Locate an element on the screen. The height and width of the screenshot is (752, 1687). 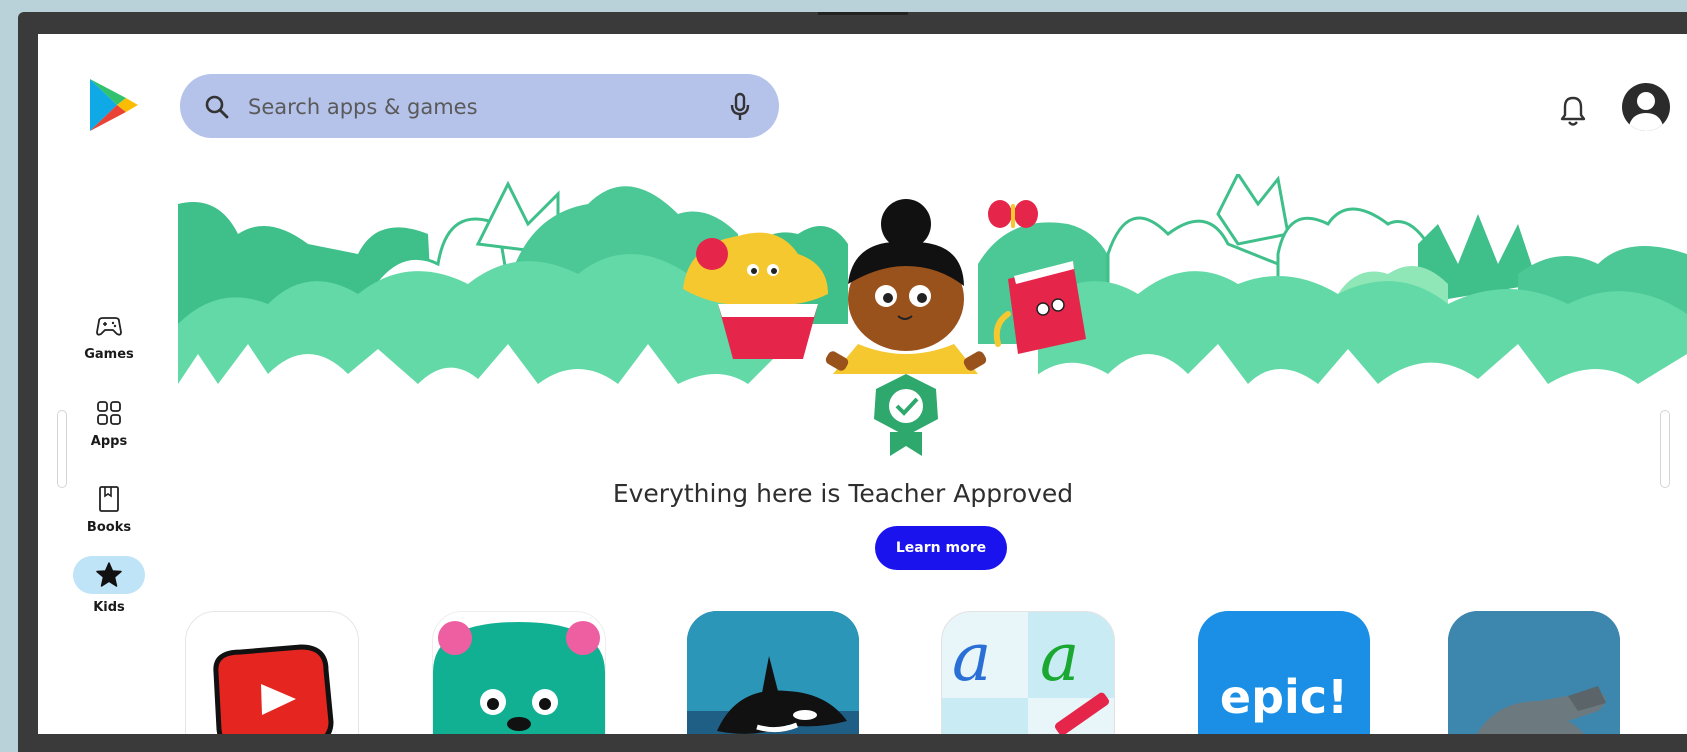
app-tile-cursive-app: a a is located at coordinates (1028, 672).